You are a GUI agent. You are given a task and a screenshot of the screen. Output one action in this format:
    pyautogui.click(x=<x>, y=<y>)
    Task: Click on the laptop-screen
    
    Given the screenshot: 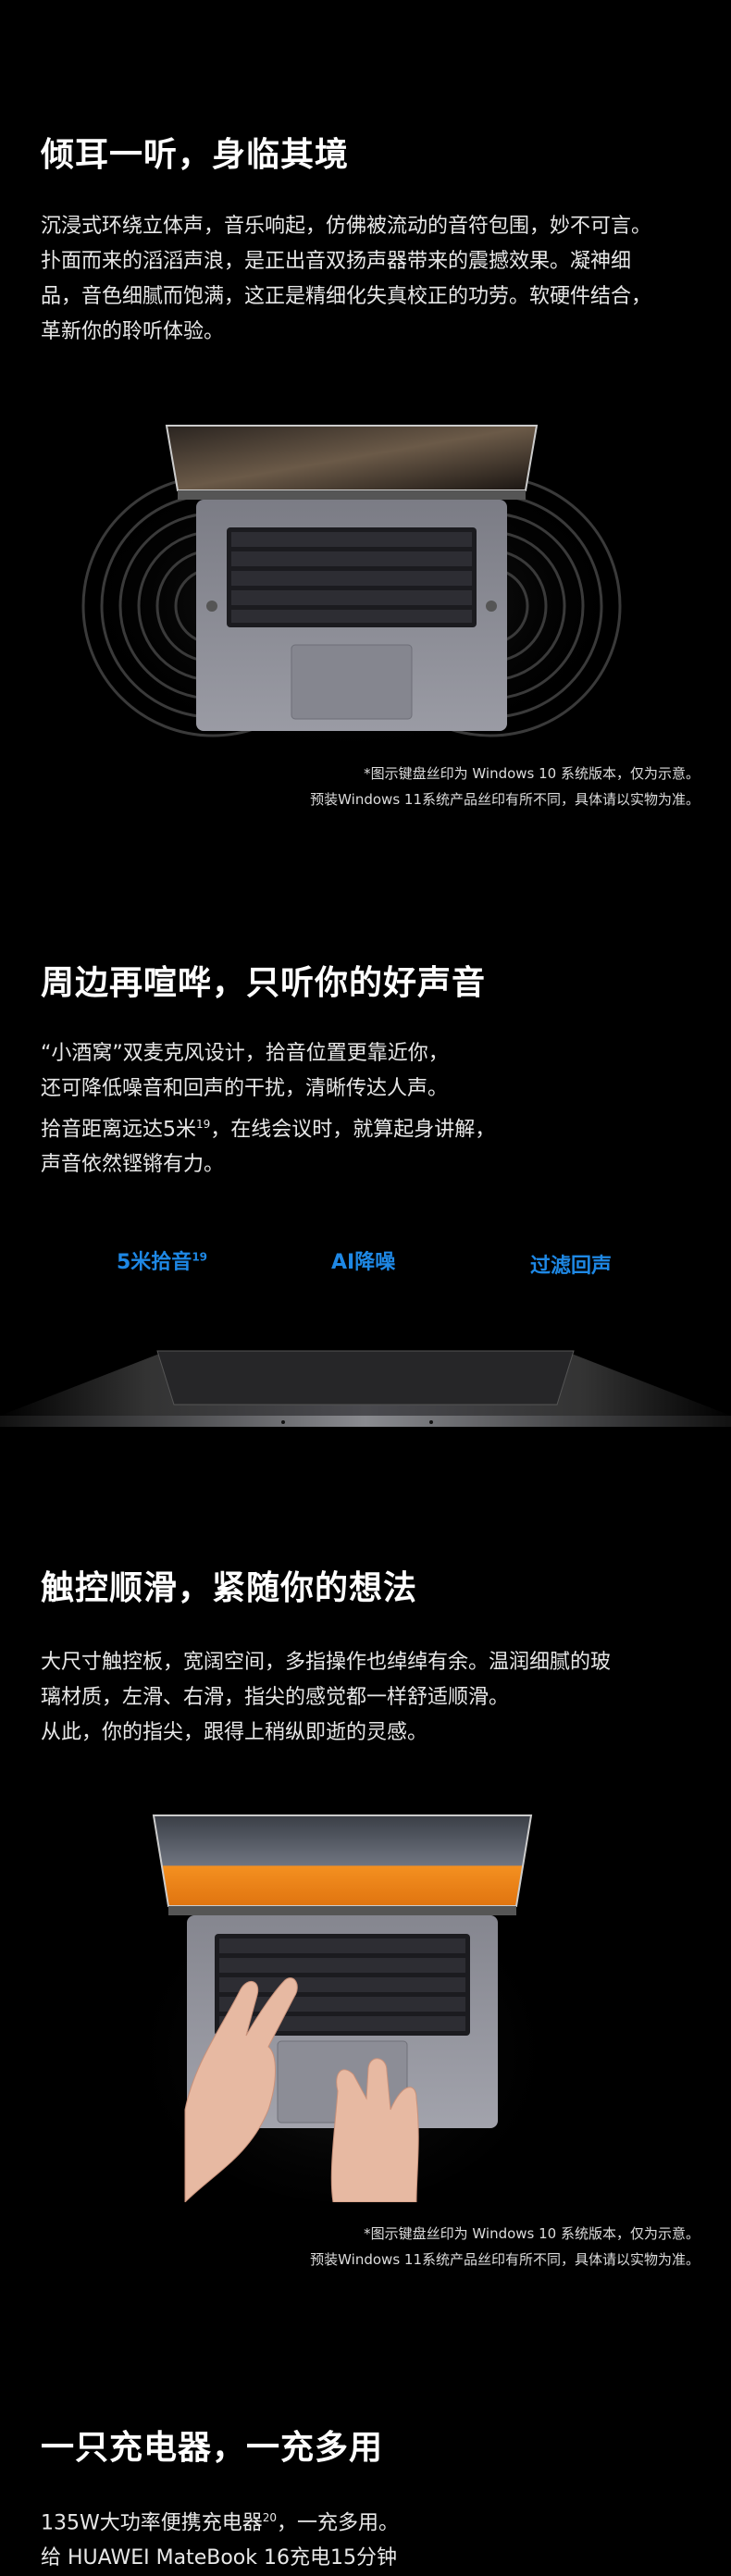 What is the action you would take?
    pyautogui.click(x=352, y=458)
    